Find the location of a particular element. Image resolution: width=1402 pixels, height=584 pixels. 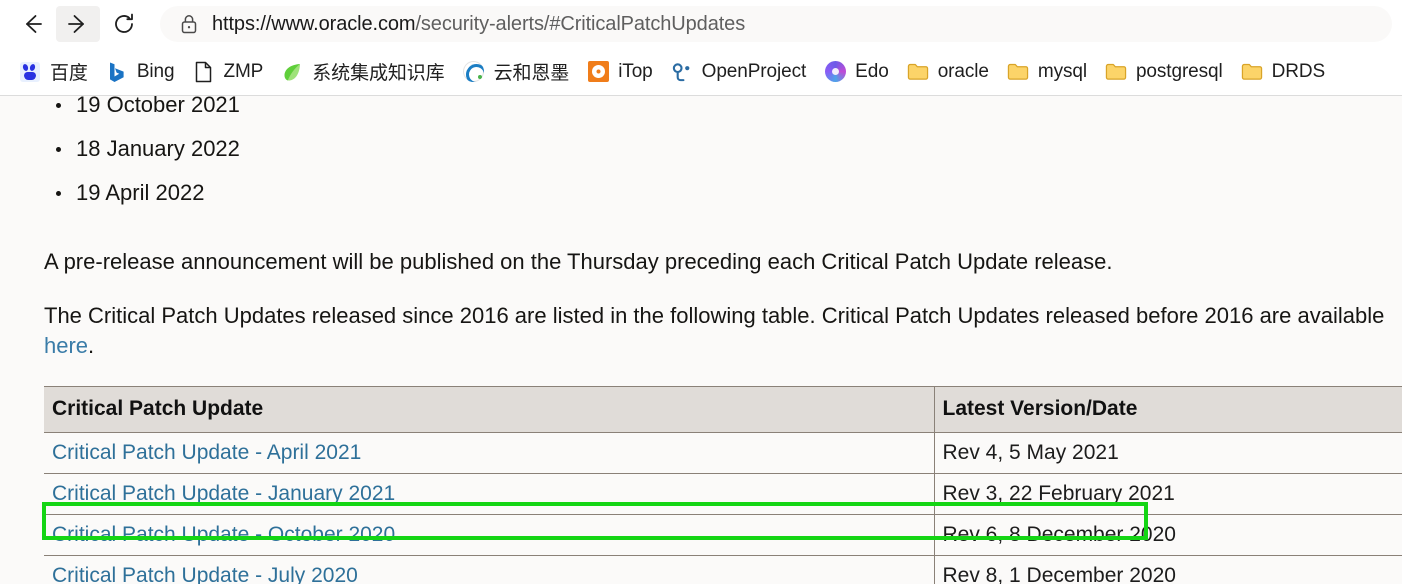

forward-button is located at coordinates (78, 24).